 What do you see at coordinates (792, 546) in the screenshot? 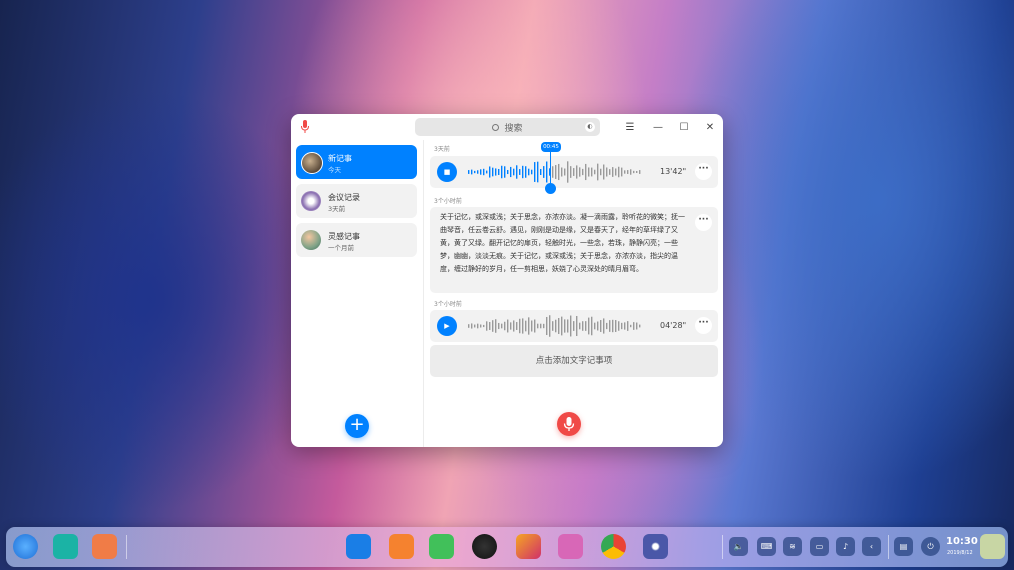
I see `wifi-icon: ≋` at bounding box center [792, 546].